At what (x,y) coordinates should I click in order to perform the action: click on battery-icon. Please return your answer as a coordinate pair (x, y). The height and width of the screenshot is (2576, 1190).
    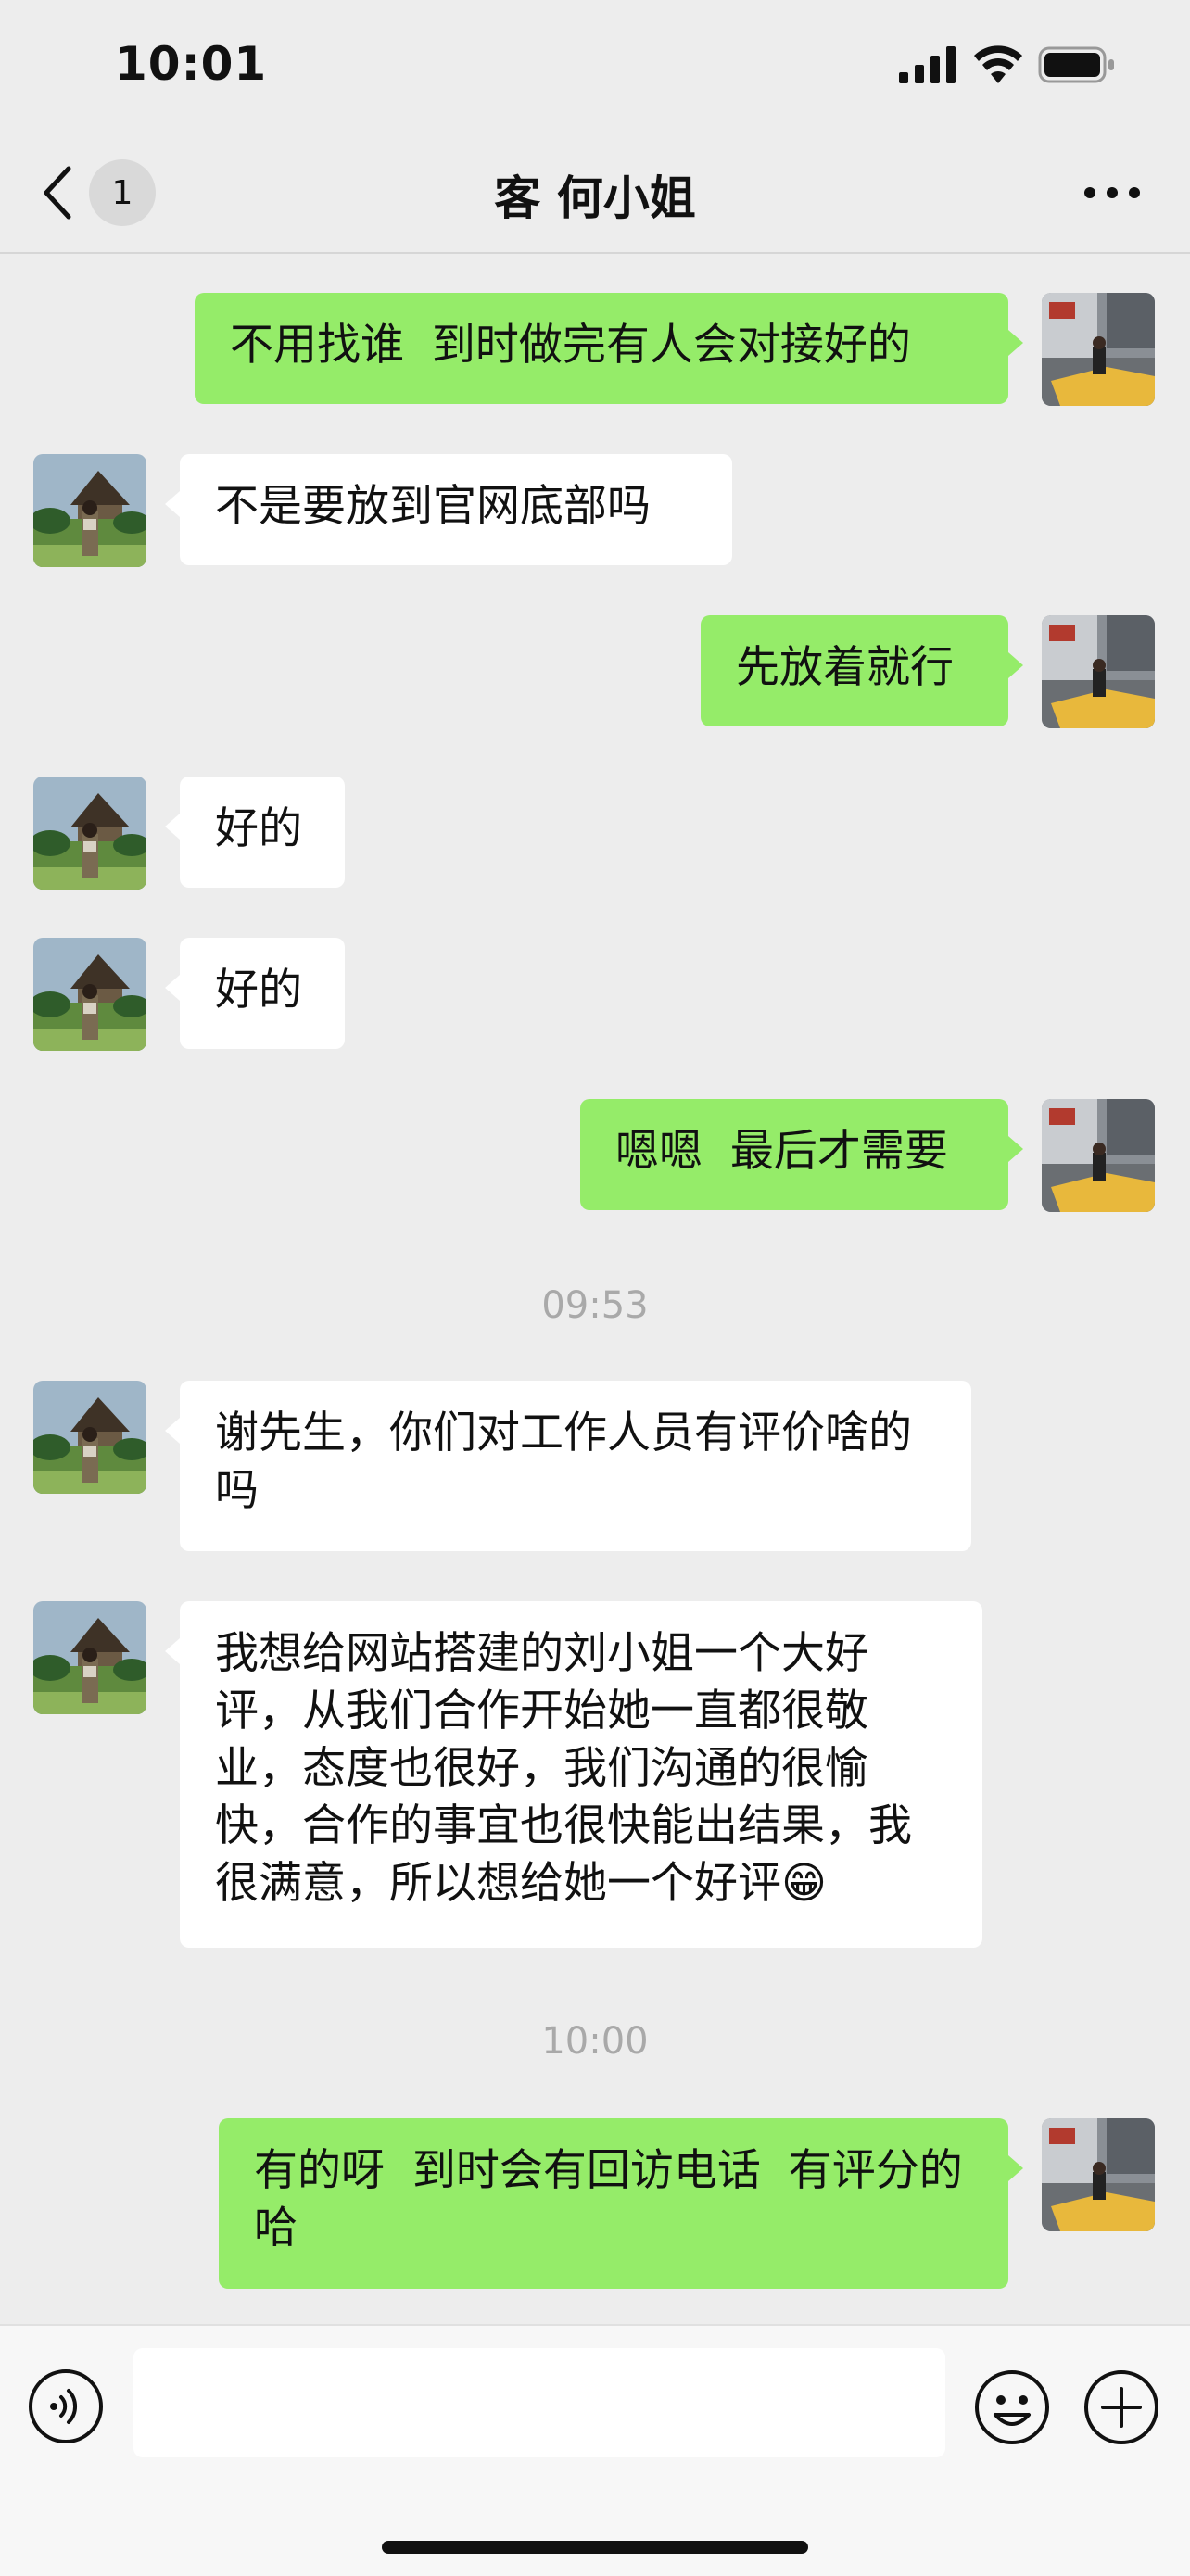
    Looking at the image, I should click on (1076, 64).